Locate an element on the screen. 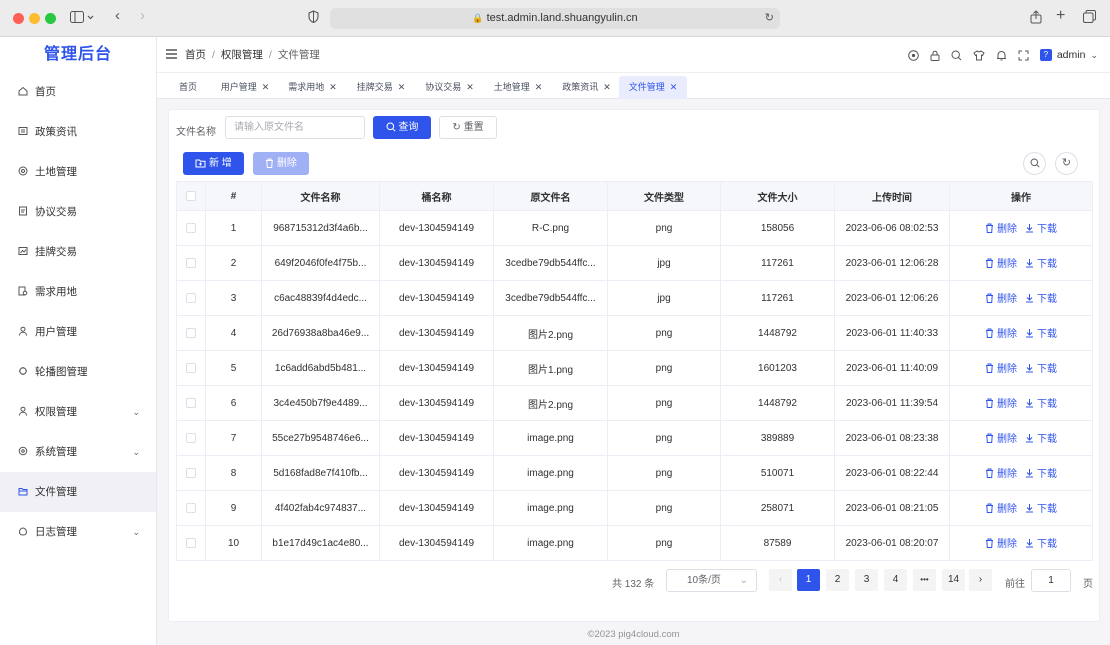  batch-delete-button: 删除 is located at coordinates (281, 163).